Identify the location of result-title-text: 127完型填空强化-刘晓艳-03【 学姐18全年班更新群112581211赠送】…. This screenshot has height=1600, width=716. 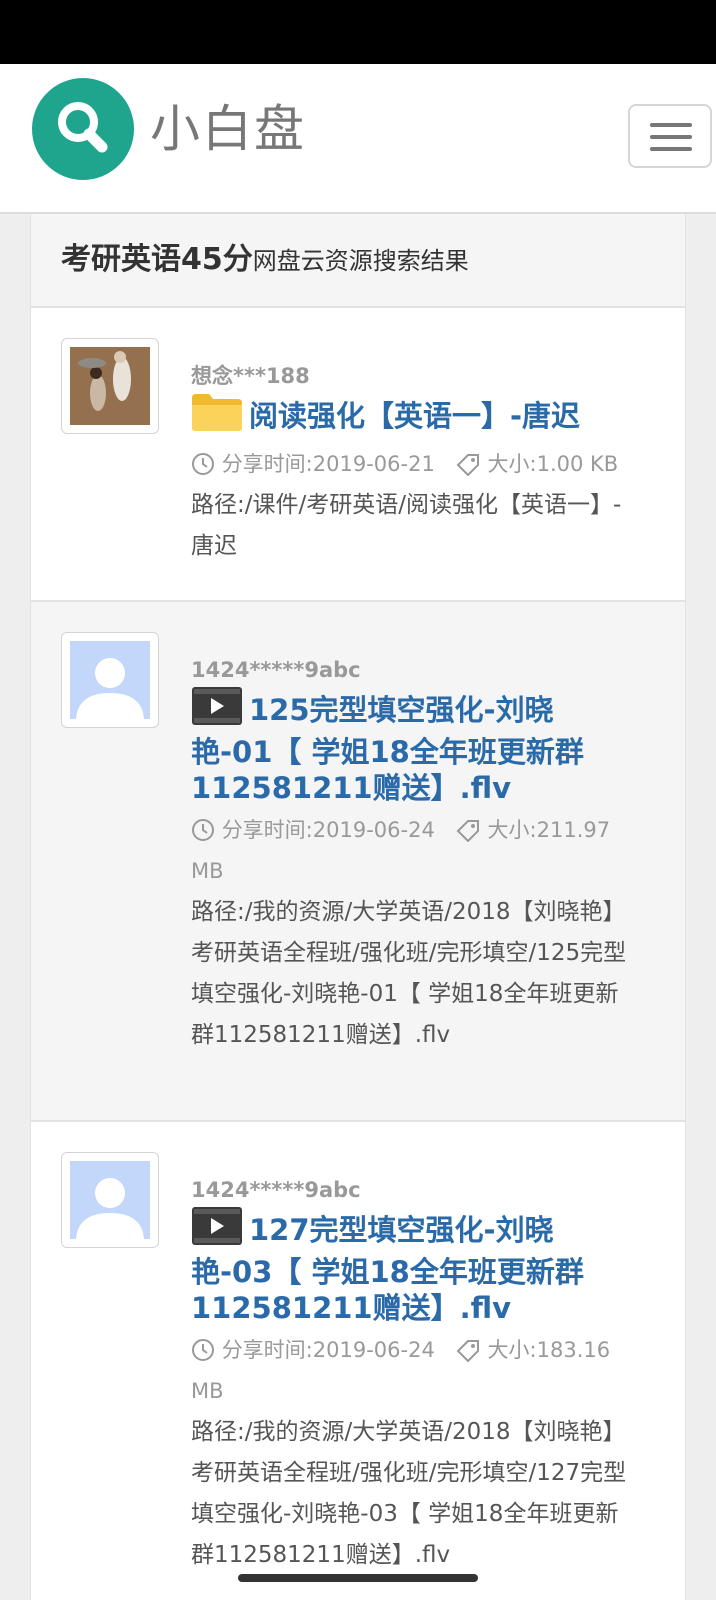
(387, 1269).